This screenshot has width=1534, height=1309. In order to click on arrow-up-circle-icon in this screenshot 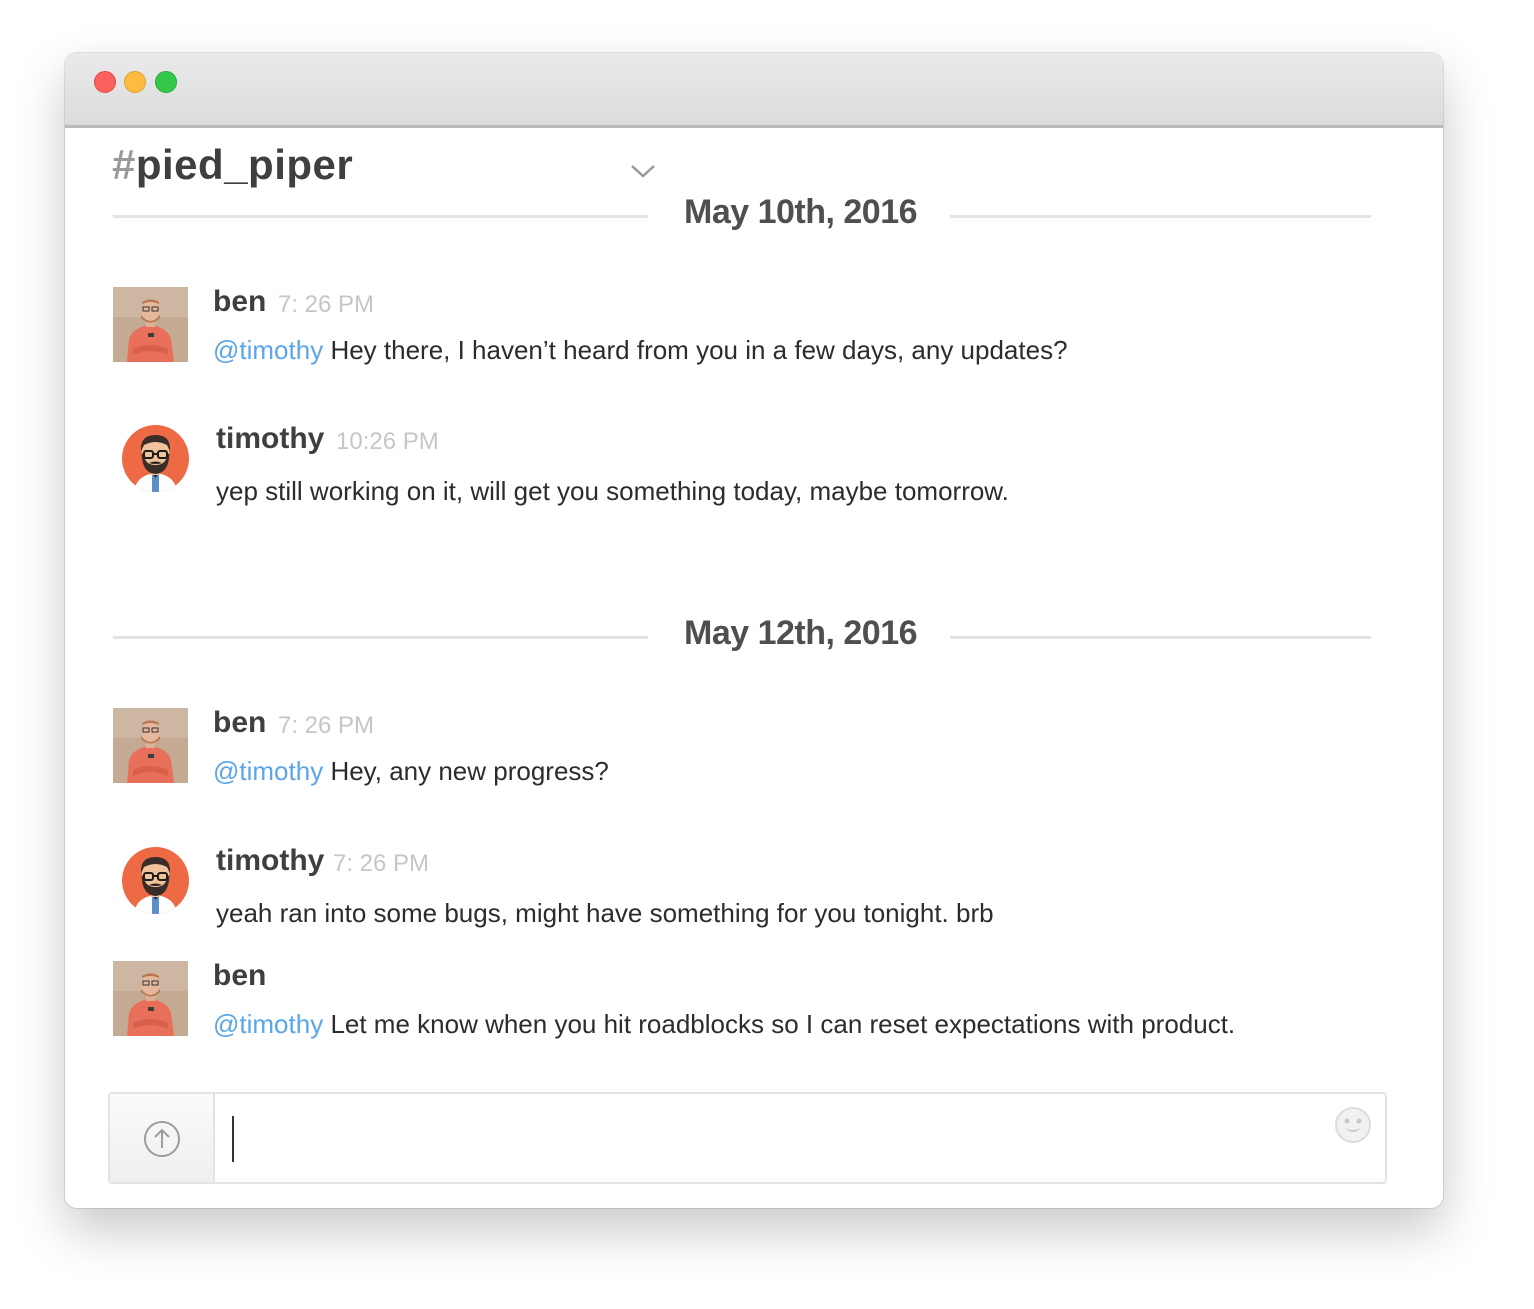, I will do `click(162, 1139)`.